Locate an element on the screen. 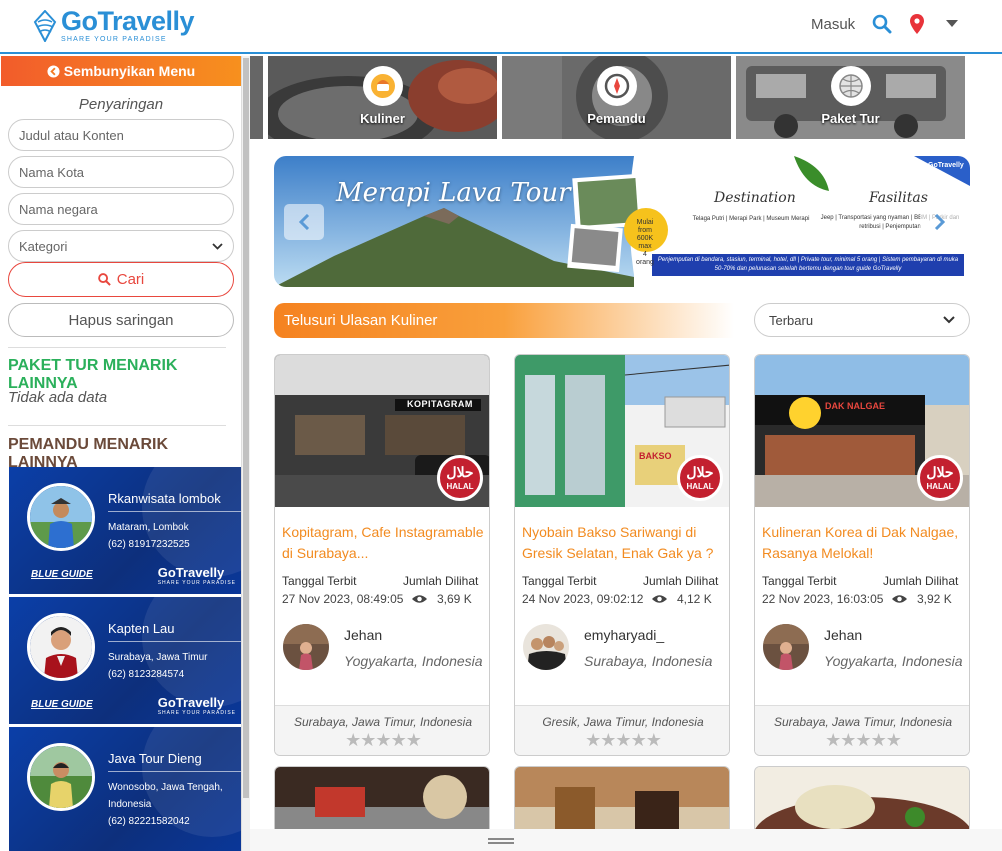  caret-down-icon is located at coordinates (952, 24).